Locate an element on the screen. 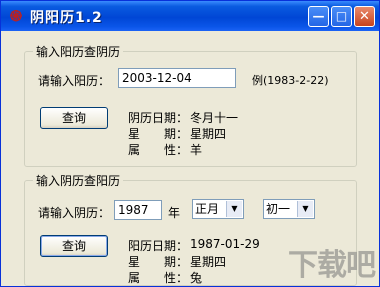 The image size is (380, 287). group-title: 输入阴历查阳历 is located at coordinates (78, 180).